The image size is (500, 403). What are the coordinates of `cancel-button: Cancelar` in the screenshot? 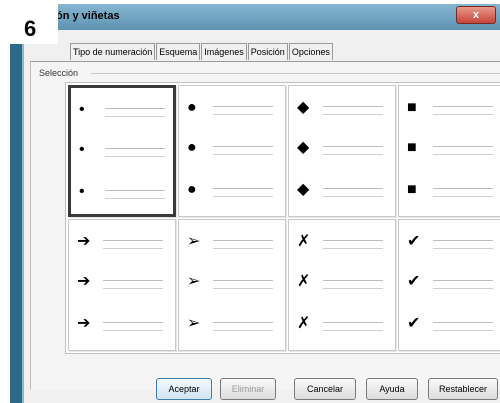 It's located at (325, 389).